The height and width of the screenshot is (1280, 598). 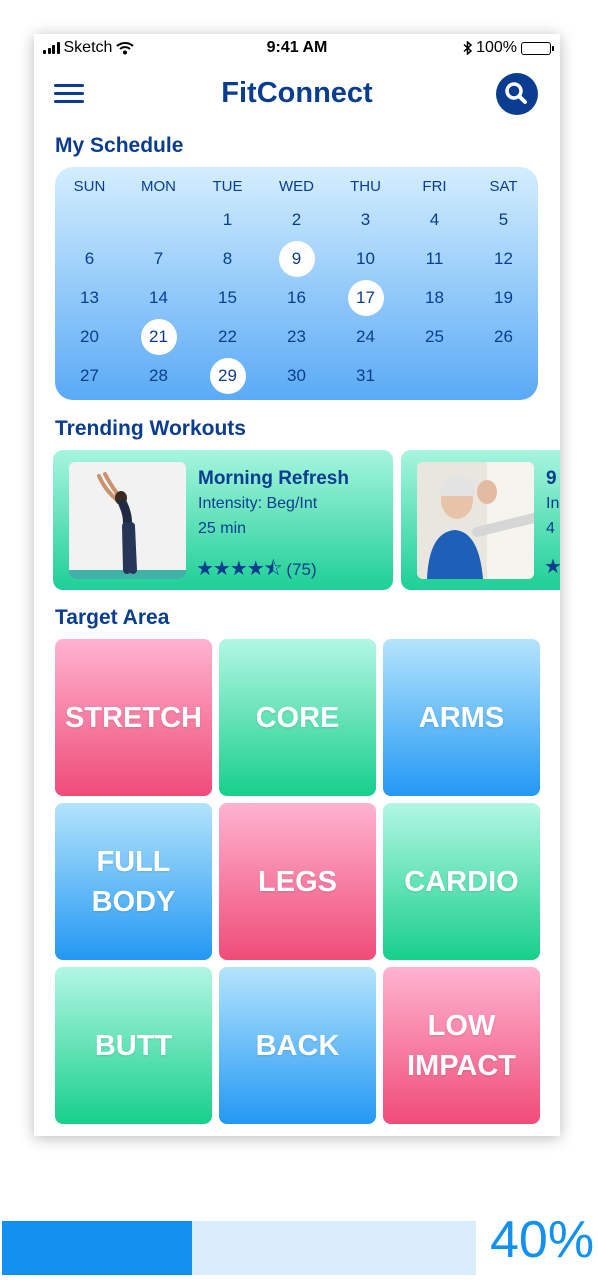 I want to click on target-tile-low-impact: LOW IMPACT, so click(x=461, y=1045).